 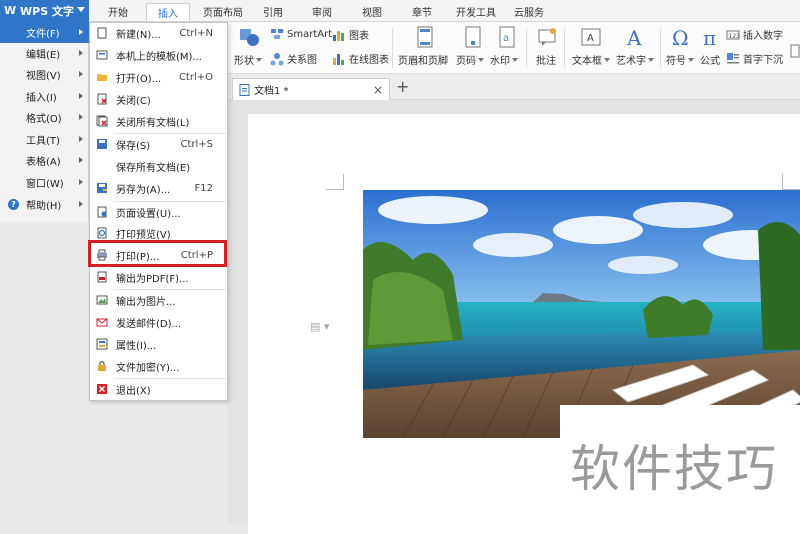 I want to click on sidebar-item-help: ? 帮助(H), so click(x=44, y=204).